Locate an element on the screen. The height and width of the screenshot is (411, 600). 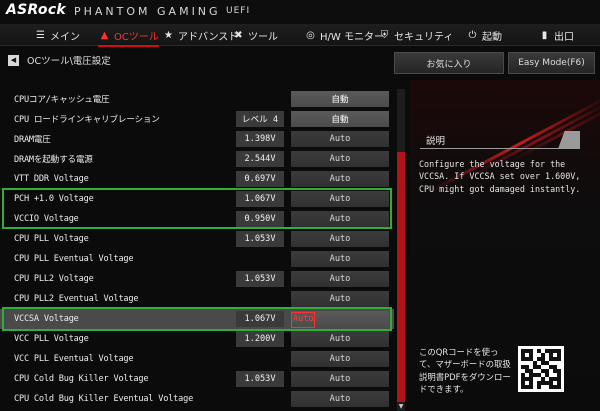
setting-current-value: 0.950V is located at coordinates (260, 219).